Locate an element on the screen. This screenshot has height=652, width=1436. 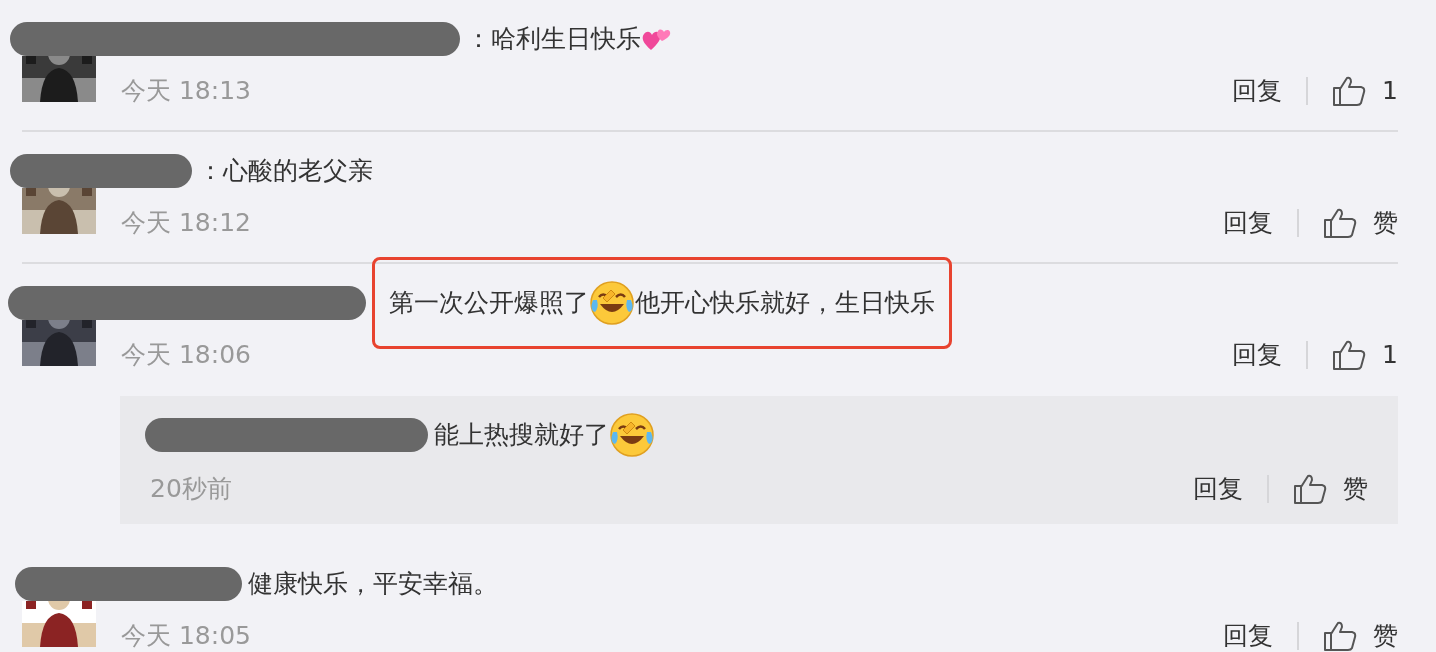
comment-text: 第一次公开爆照了 is located at coordinates (489, 303).